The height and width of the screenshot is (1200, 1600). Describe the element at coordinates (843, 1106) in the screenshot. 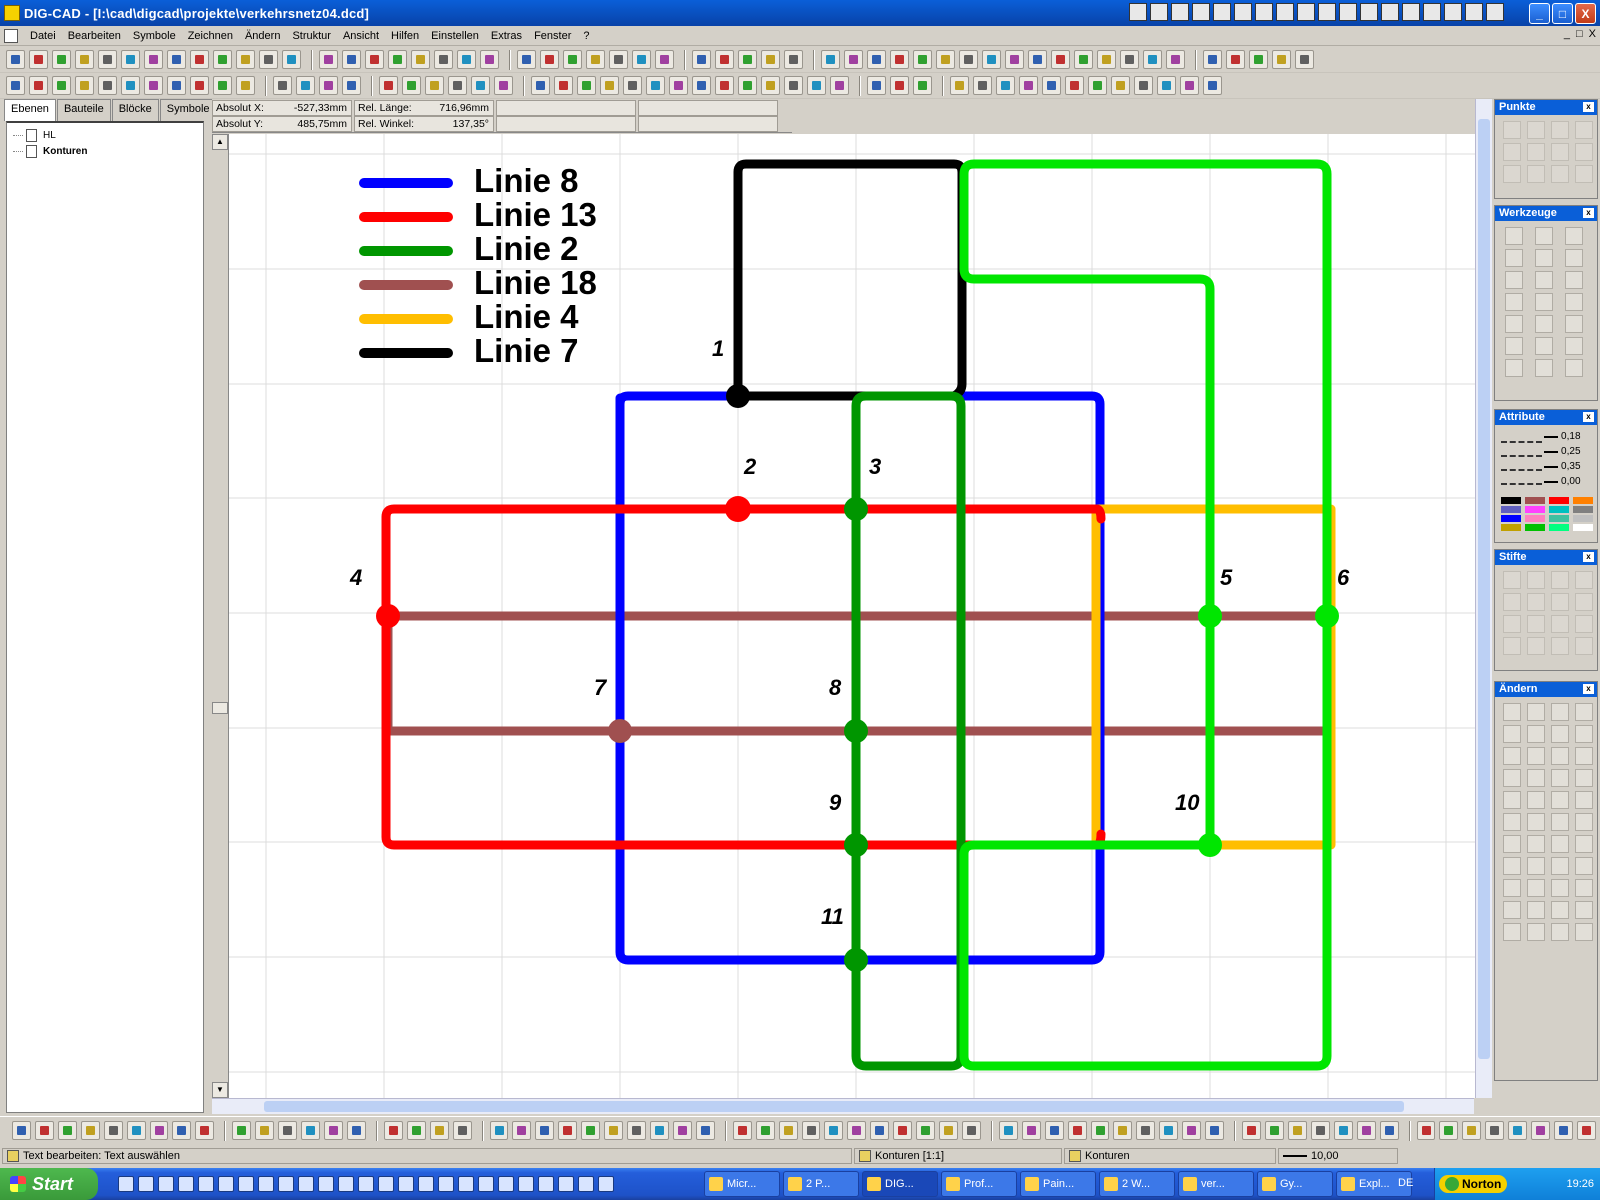

I see `horizontal-scrollbar` at that location.